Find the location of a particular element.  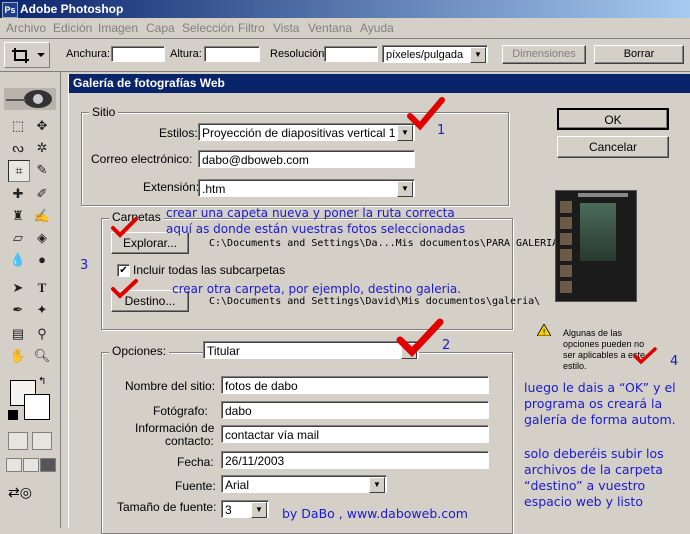

resolution-unit-value: píxeles/pulgada is located at coordinates (425, 55).